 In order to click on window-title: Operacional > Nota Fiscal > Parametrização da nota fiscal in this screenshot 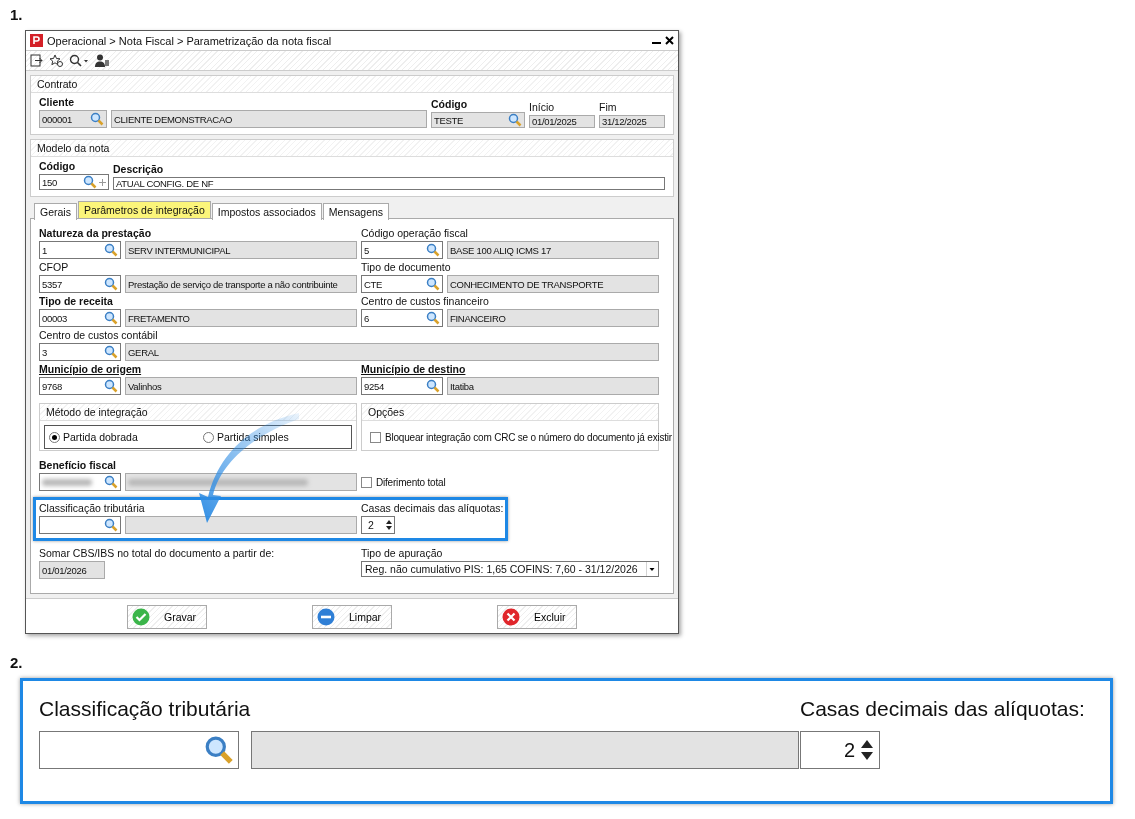, I will do `click(190, 40)`.